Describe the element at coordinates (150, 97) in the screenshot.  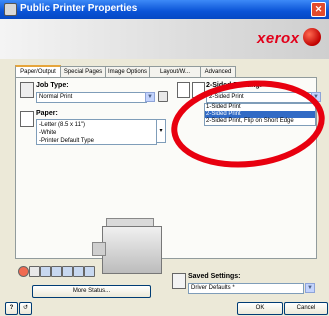
I see `job-type-dropdown-icon: ▼` at that location.